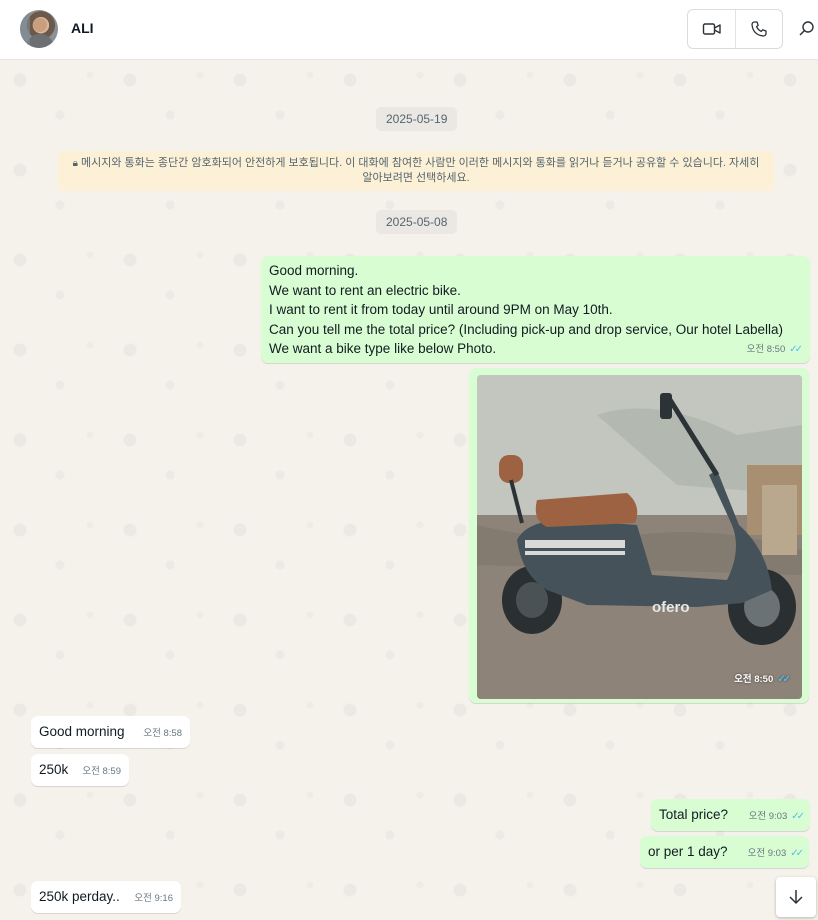 This screenshot has width=818, height=920. What do you see at coordinates (417, 119) in the screenshot?
I see `date-separator: 2025-05-19` at bounding box center [417, 119].